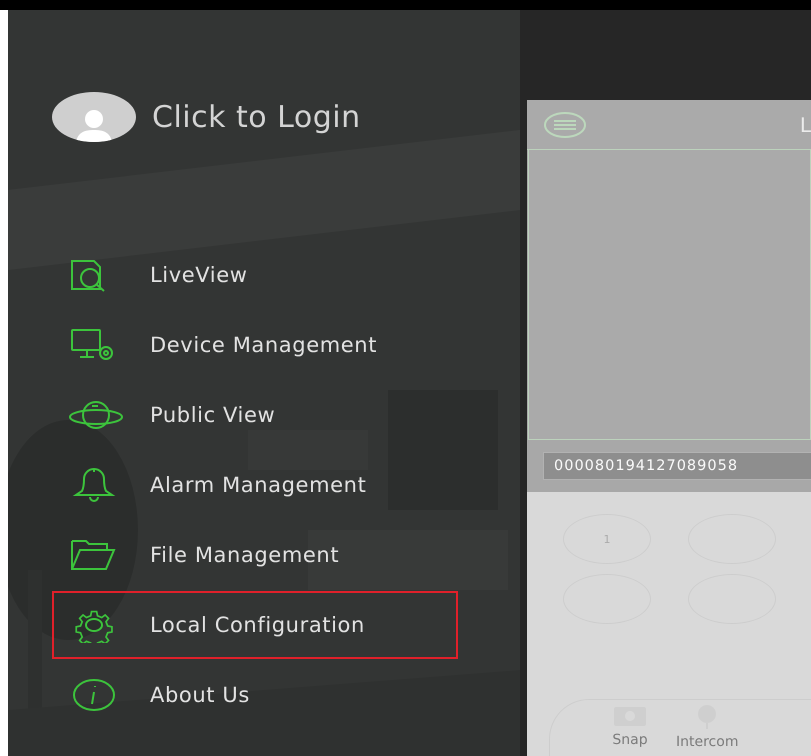 Image resolution: width=811 pixels, height=756 pixels. Describe the element at coordinates (565, 125) in the screenshot. I see `menu-icon` at that location.